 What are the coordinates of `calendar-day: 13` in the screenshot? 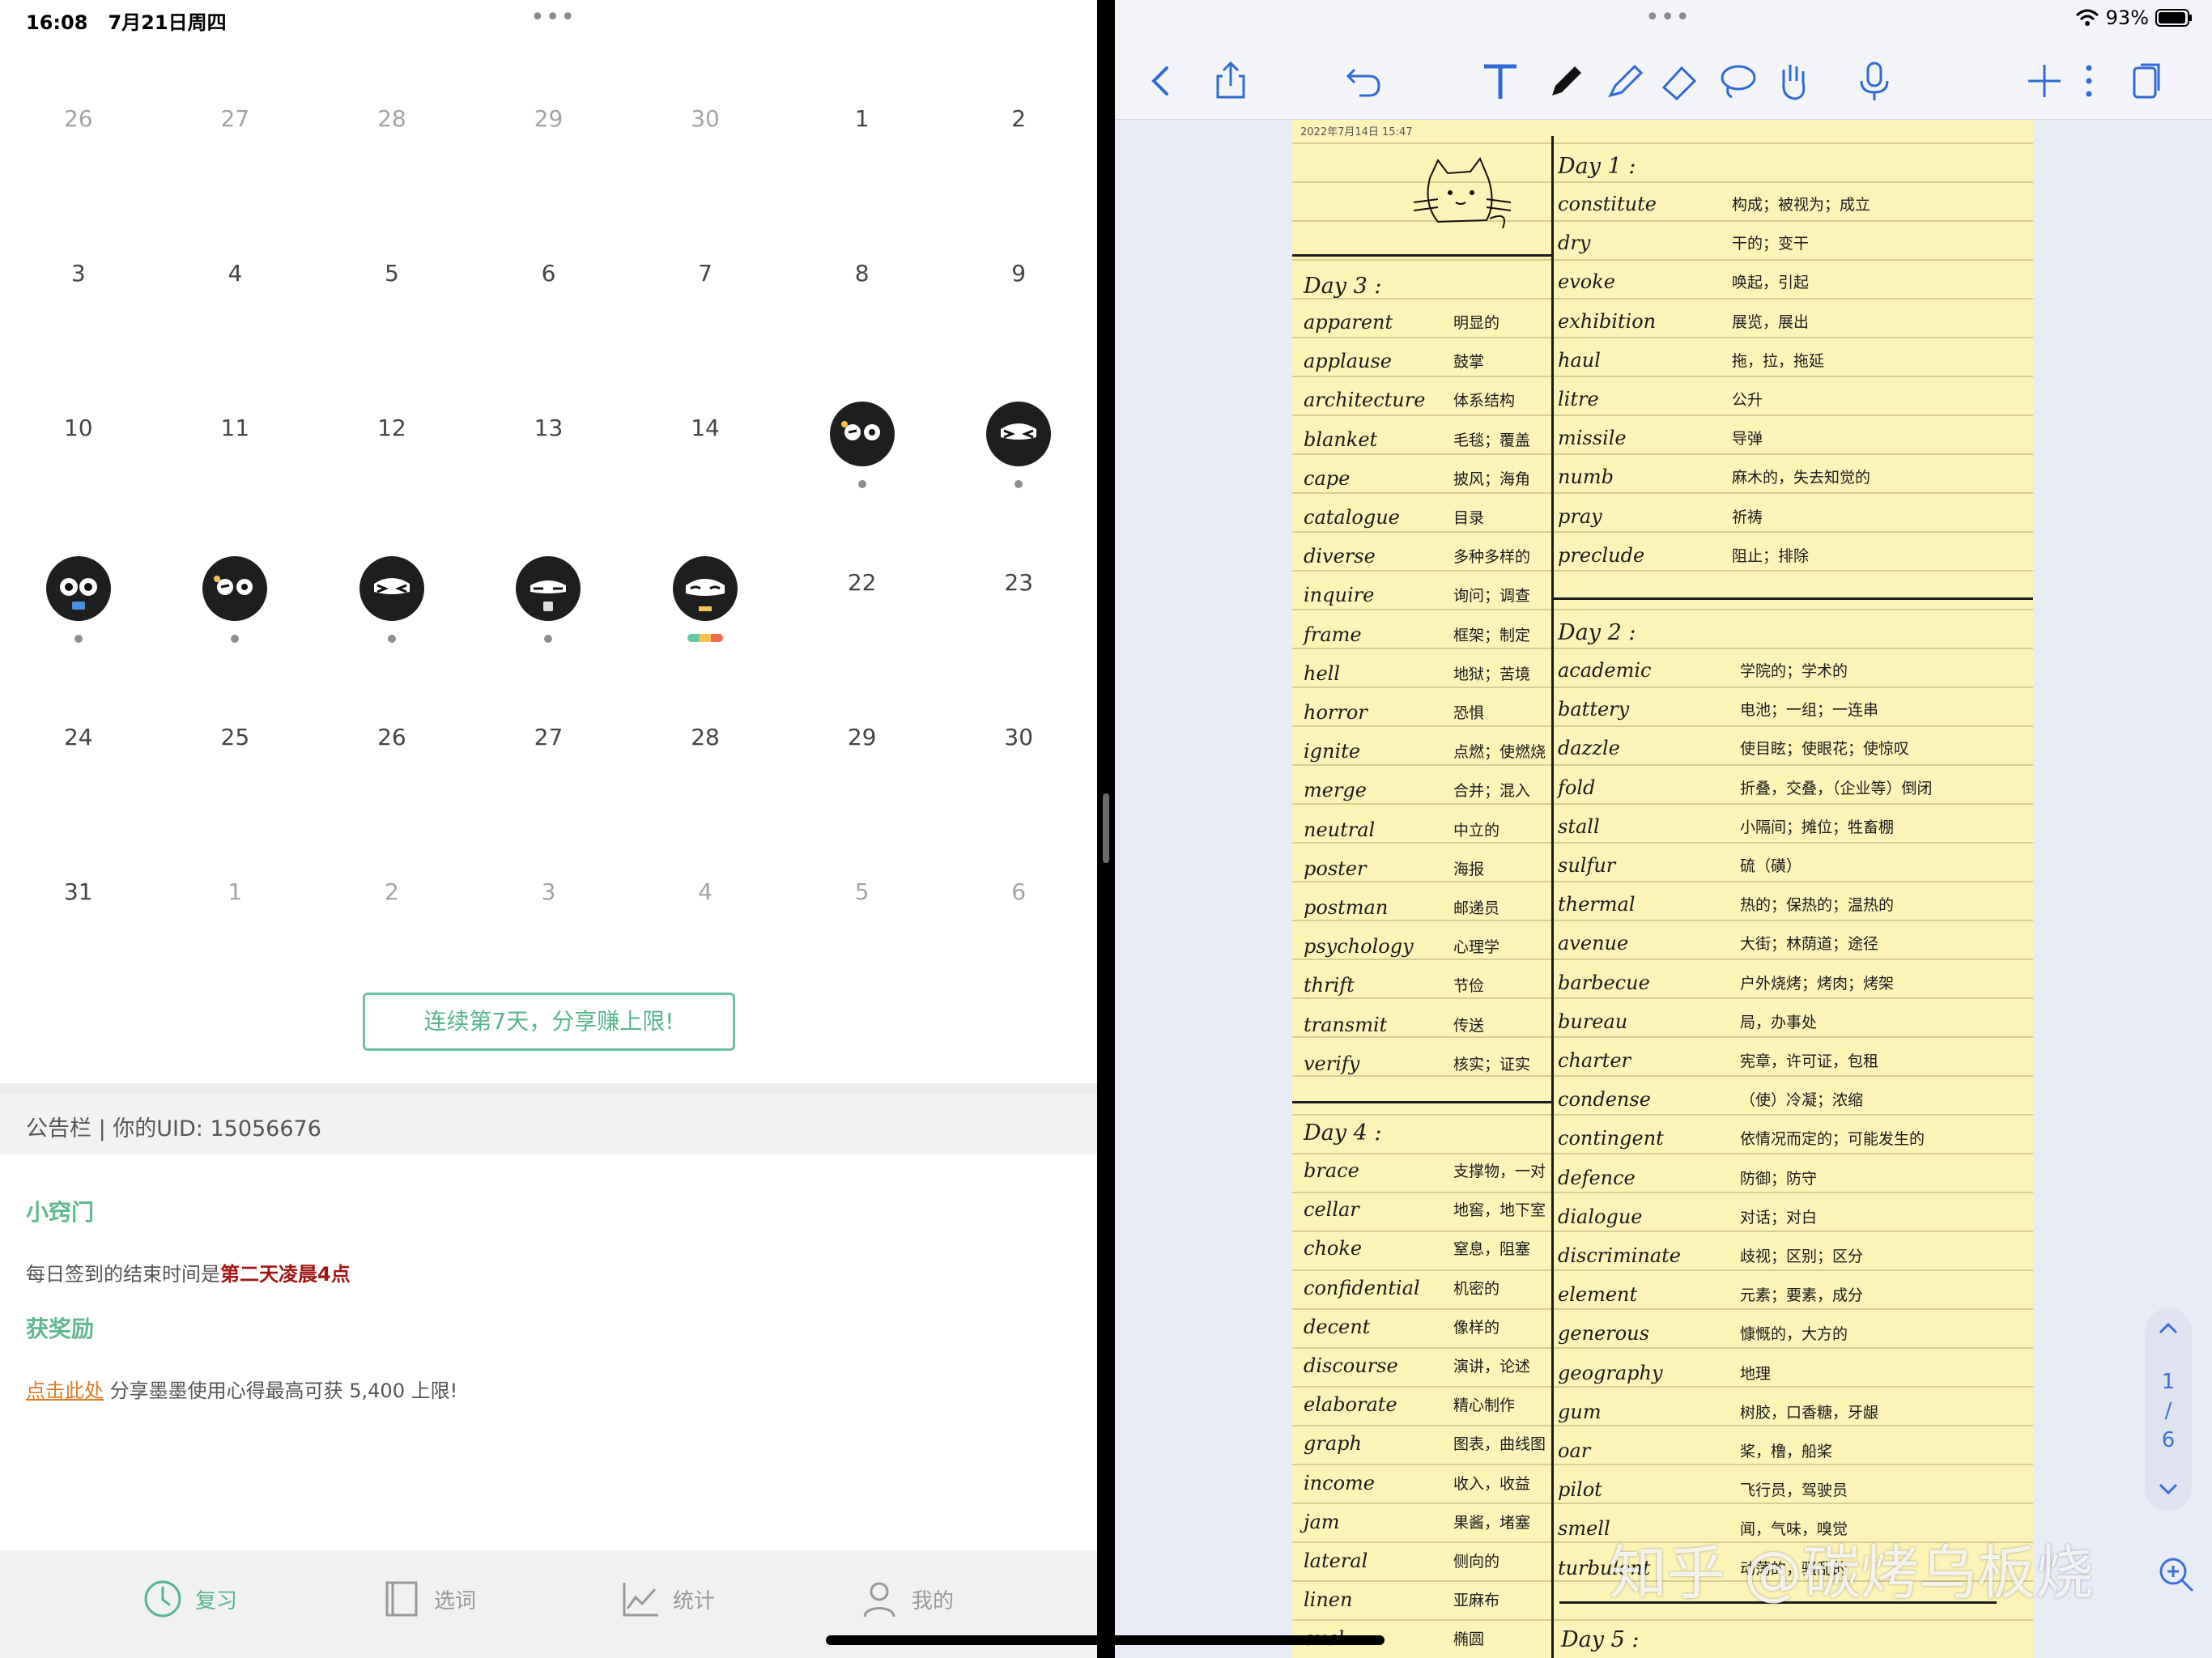 It's located at (548, 459).